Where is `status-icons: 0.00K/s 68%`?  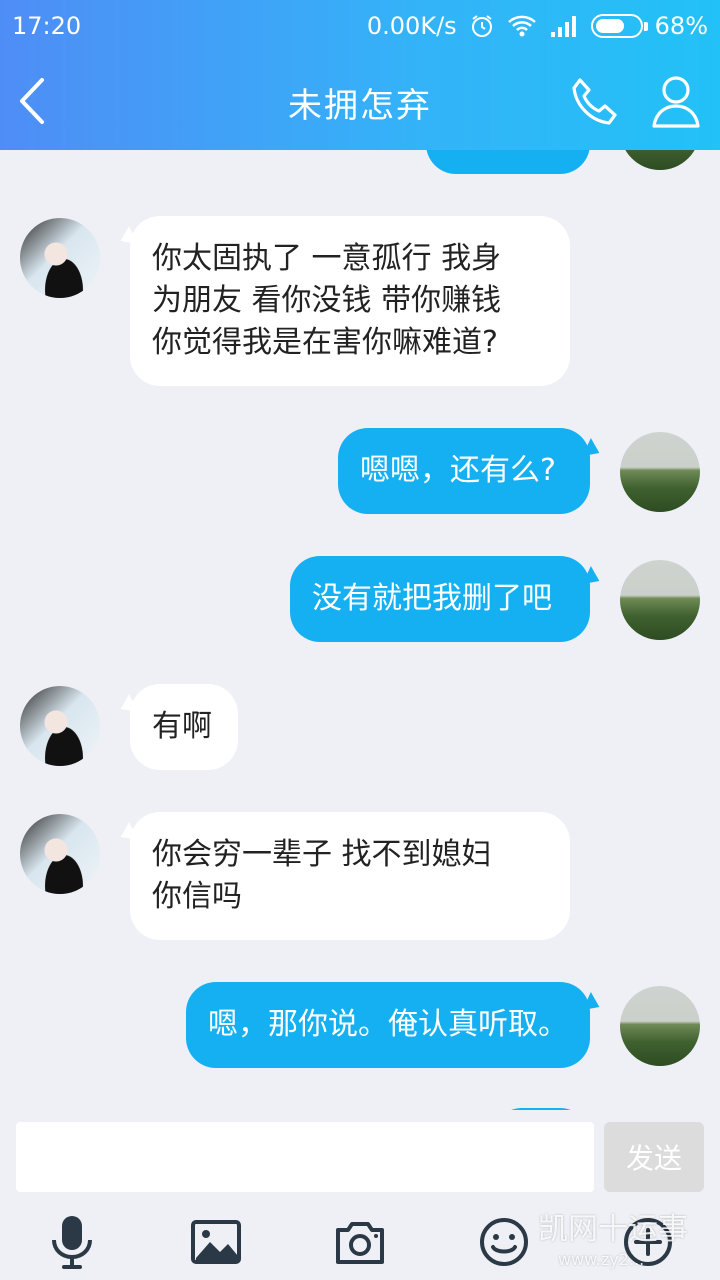
status-icons: 0.00K/s 68% is located at coordinates (537, 26).